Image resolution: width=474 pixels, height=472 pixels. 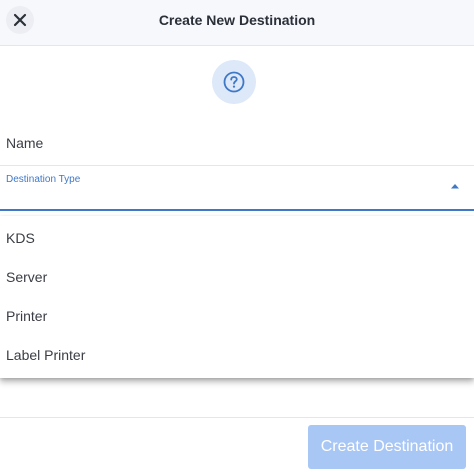 What do you see at coordinates (237, 276) in the screenshot?
I see `option-server: Server` at bounding box center [237, 276].